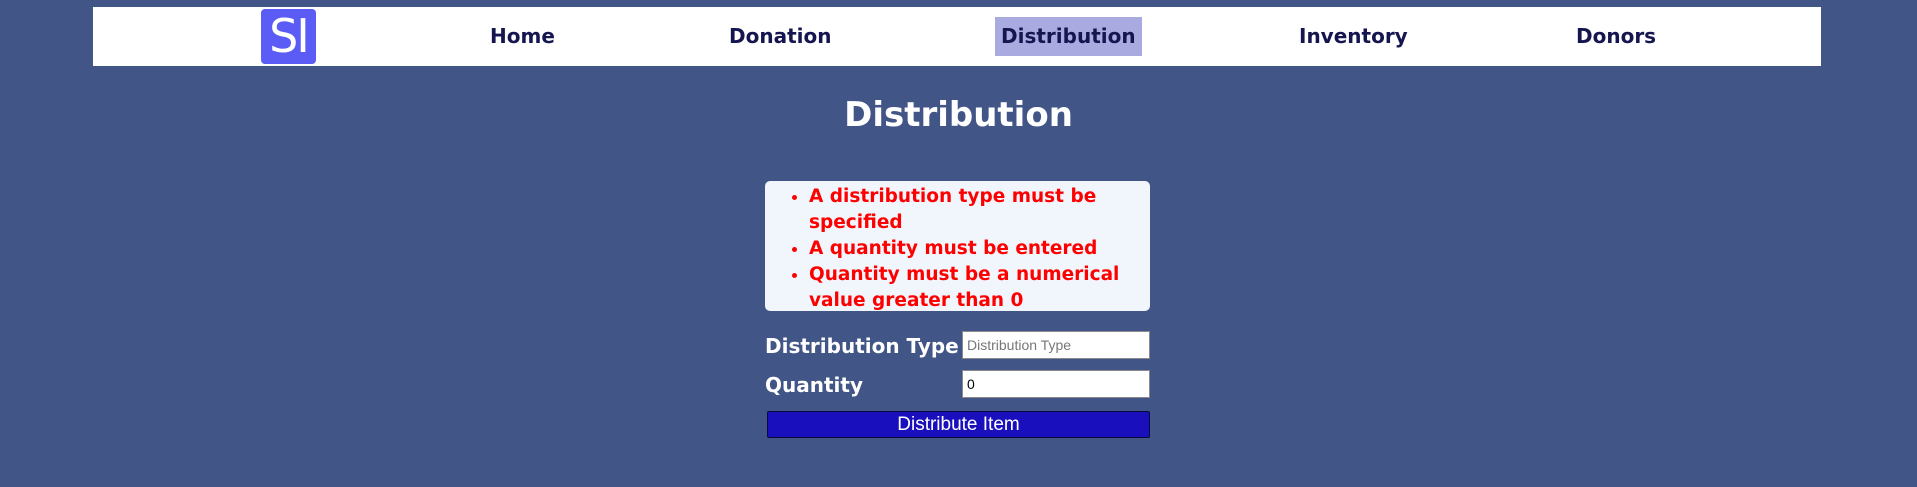  I want to click on logo: SI, so click(288, 36).